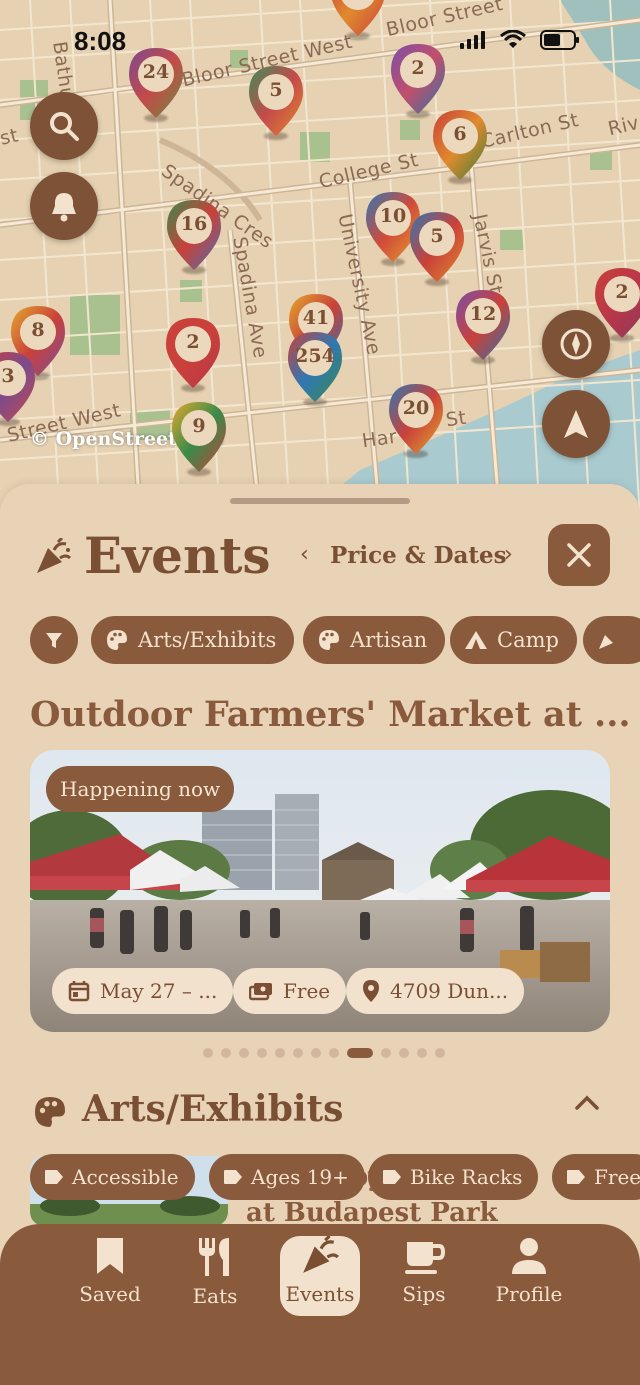  I want to click on chip-arts-exhibits: Arts/Exhibits, so click(193, 640).